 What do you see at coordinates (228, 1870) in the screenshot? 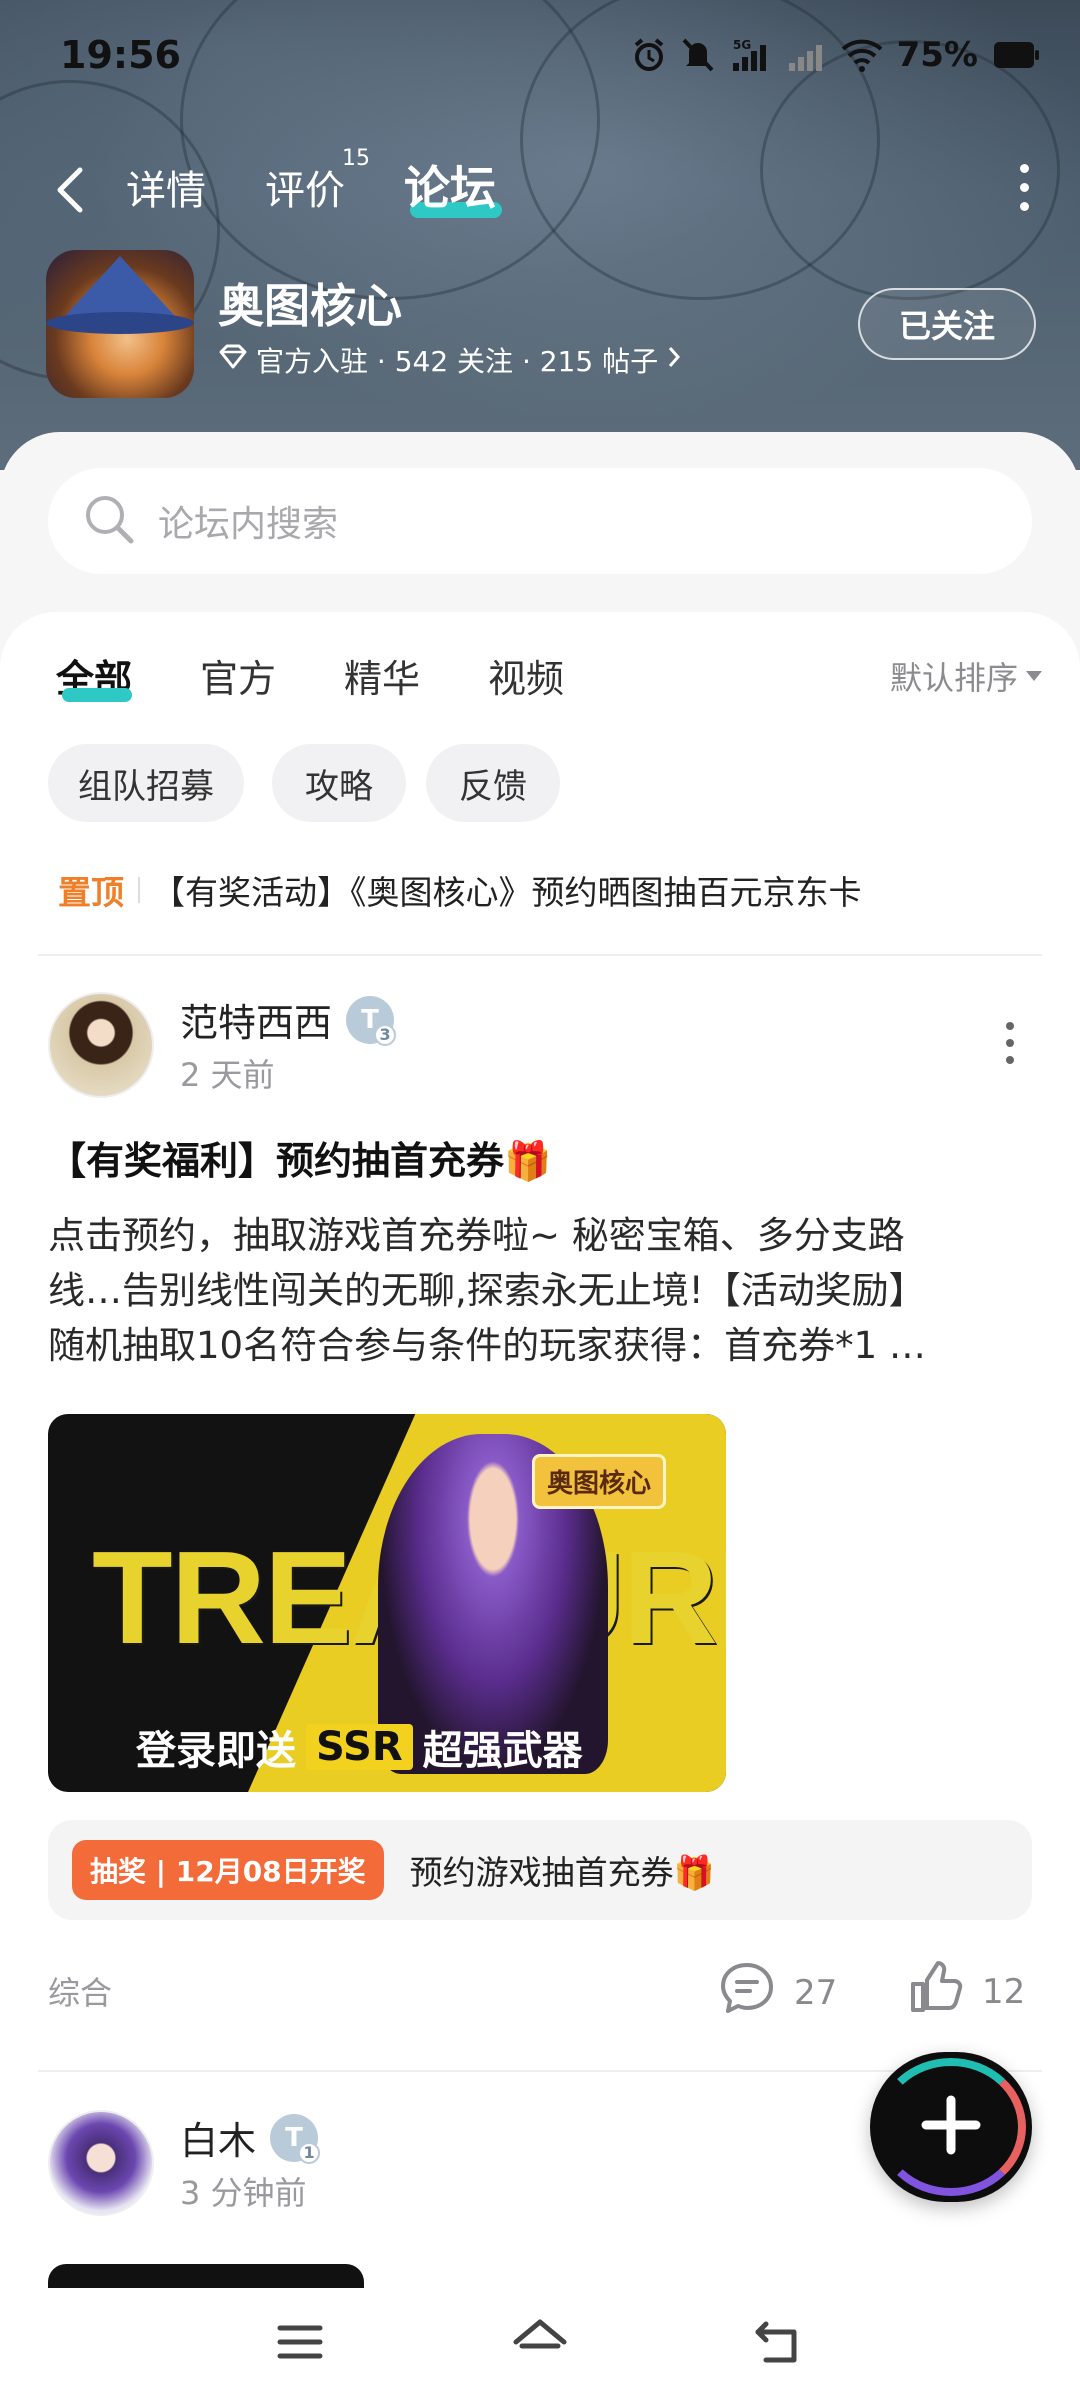
I see `lottery-badge: 抽奖 | 12月08日开奖` at bounding box center [228, 1870].